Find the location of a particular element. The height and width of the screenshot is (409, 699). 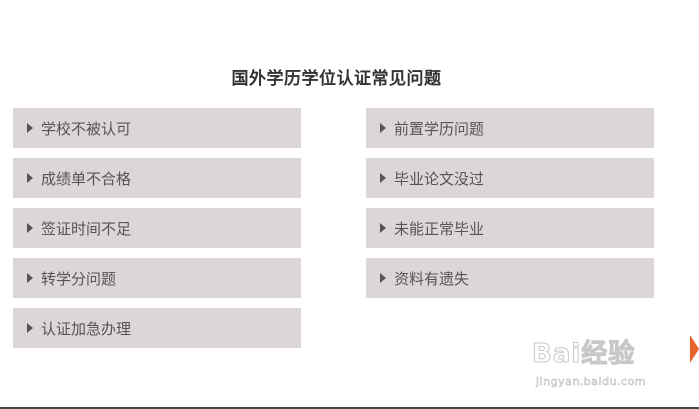

faq-item-thesis-failed: 毕业论文没过 is located at coordinates (510, 178).